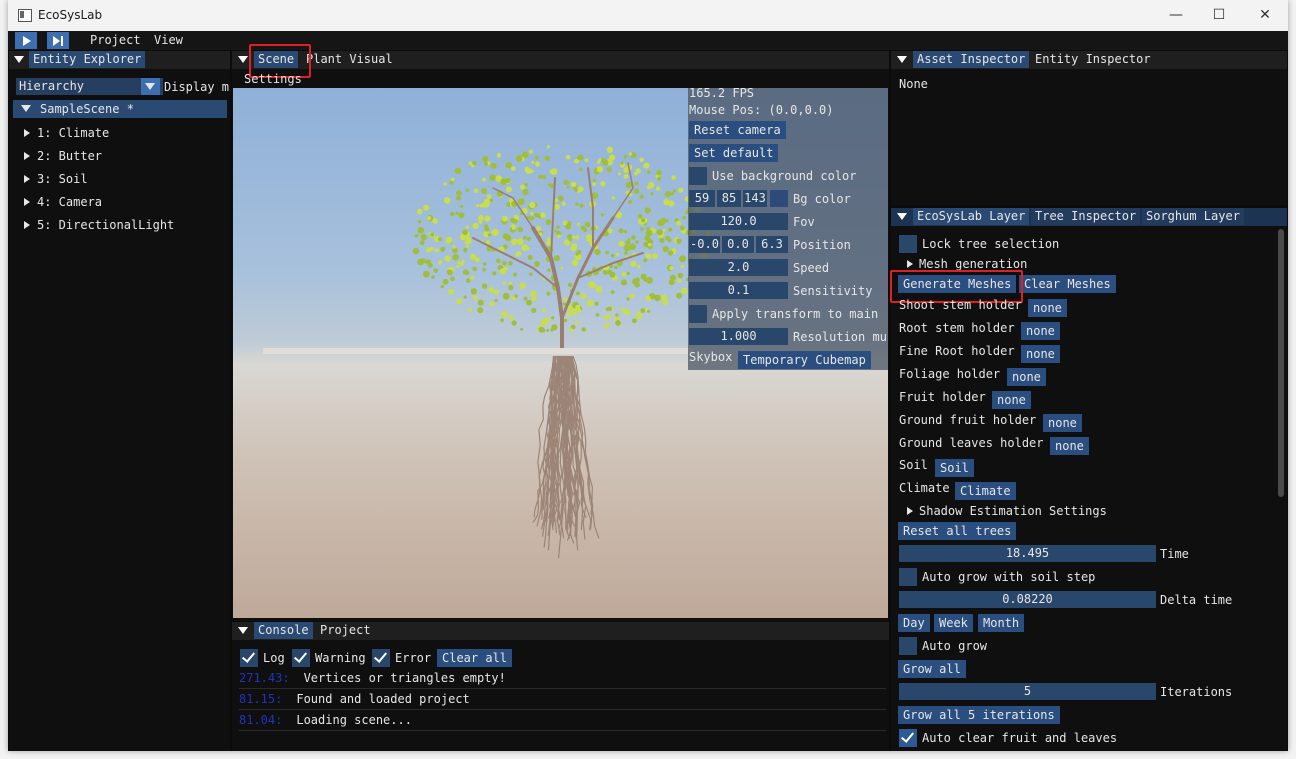 This screenshot has height=759, width=1296. I want to click on minimize-button: —, so click(1176, 15).